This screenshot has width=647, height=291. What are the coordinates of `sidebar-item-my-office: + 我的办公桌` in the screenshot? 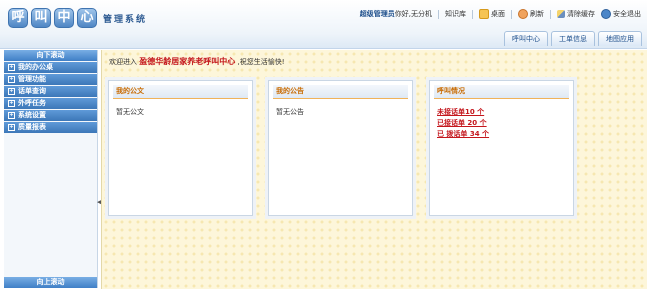 It's located at (50, 67).